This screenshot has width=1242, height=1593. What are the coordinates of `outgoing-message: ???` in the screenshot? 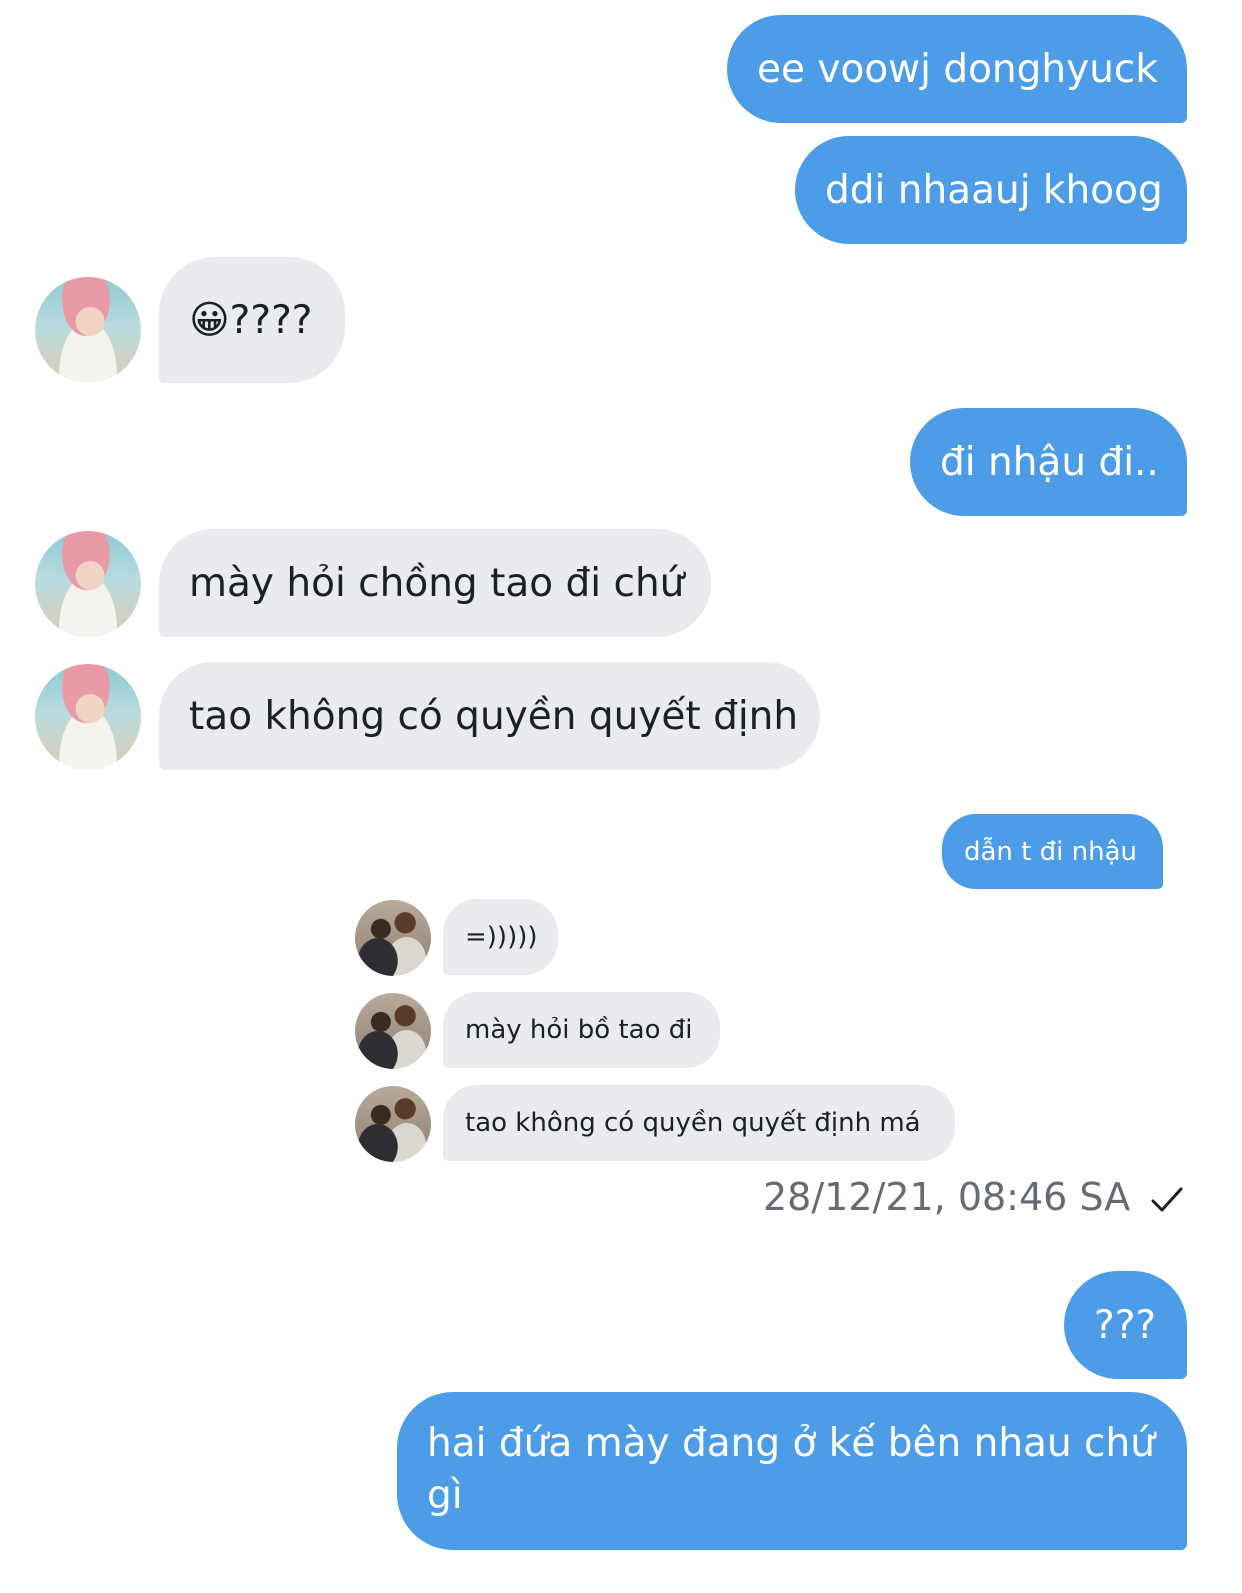 It's located at (1125, 1325).